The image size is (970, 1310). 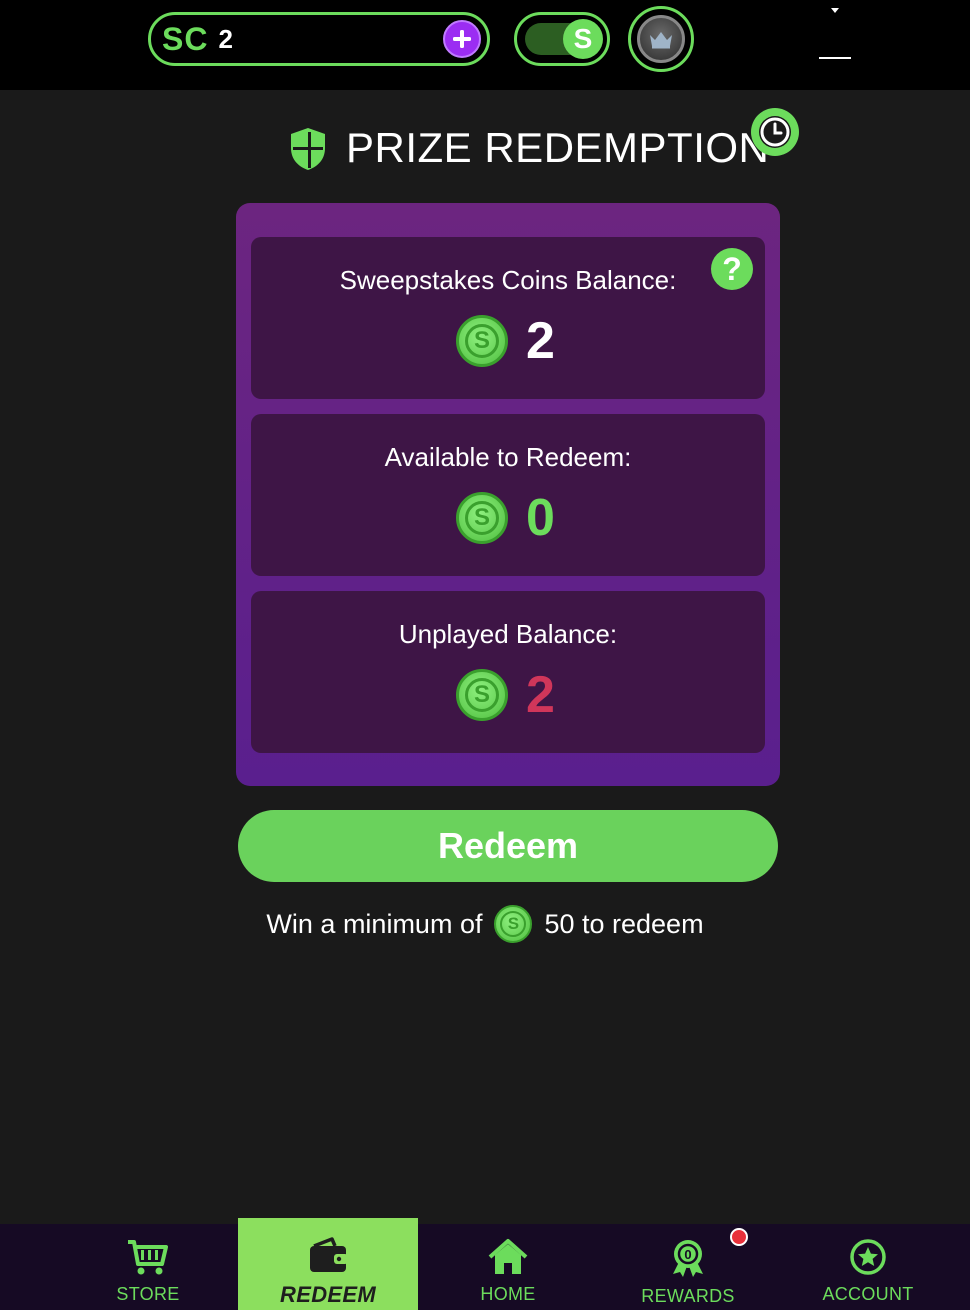 I want to click on sweepstakes-balance-value: 2, so click(x=540, y=341).